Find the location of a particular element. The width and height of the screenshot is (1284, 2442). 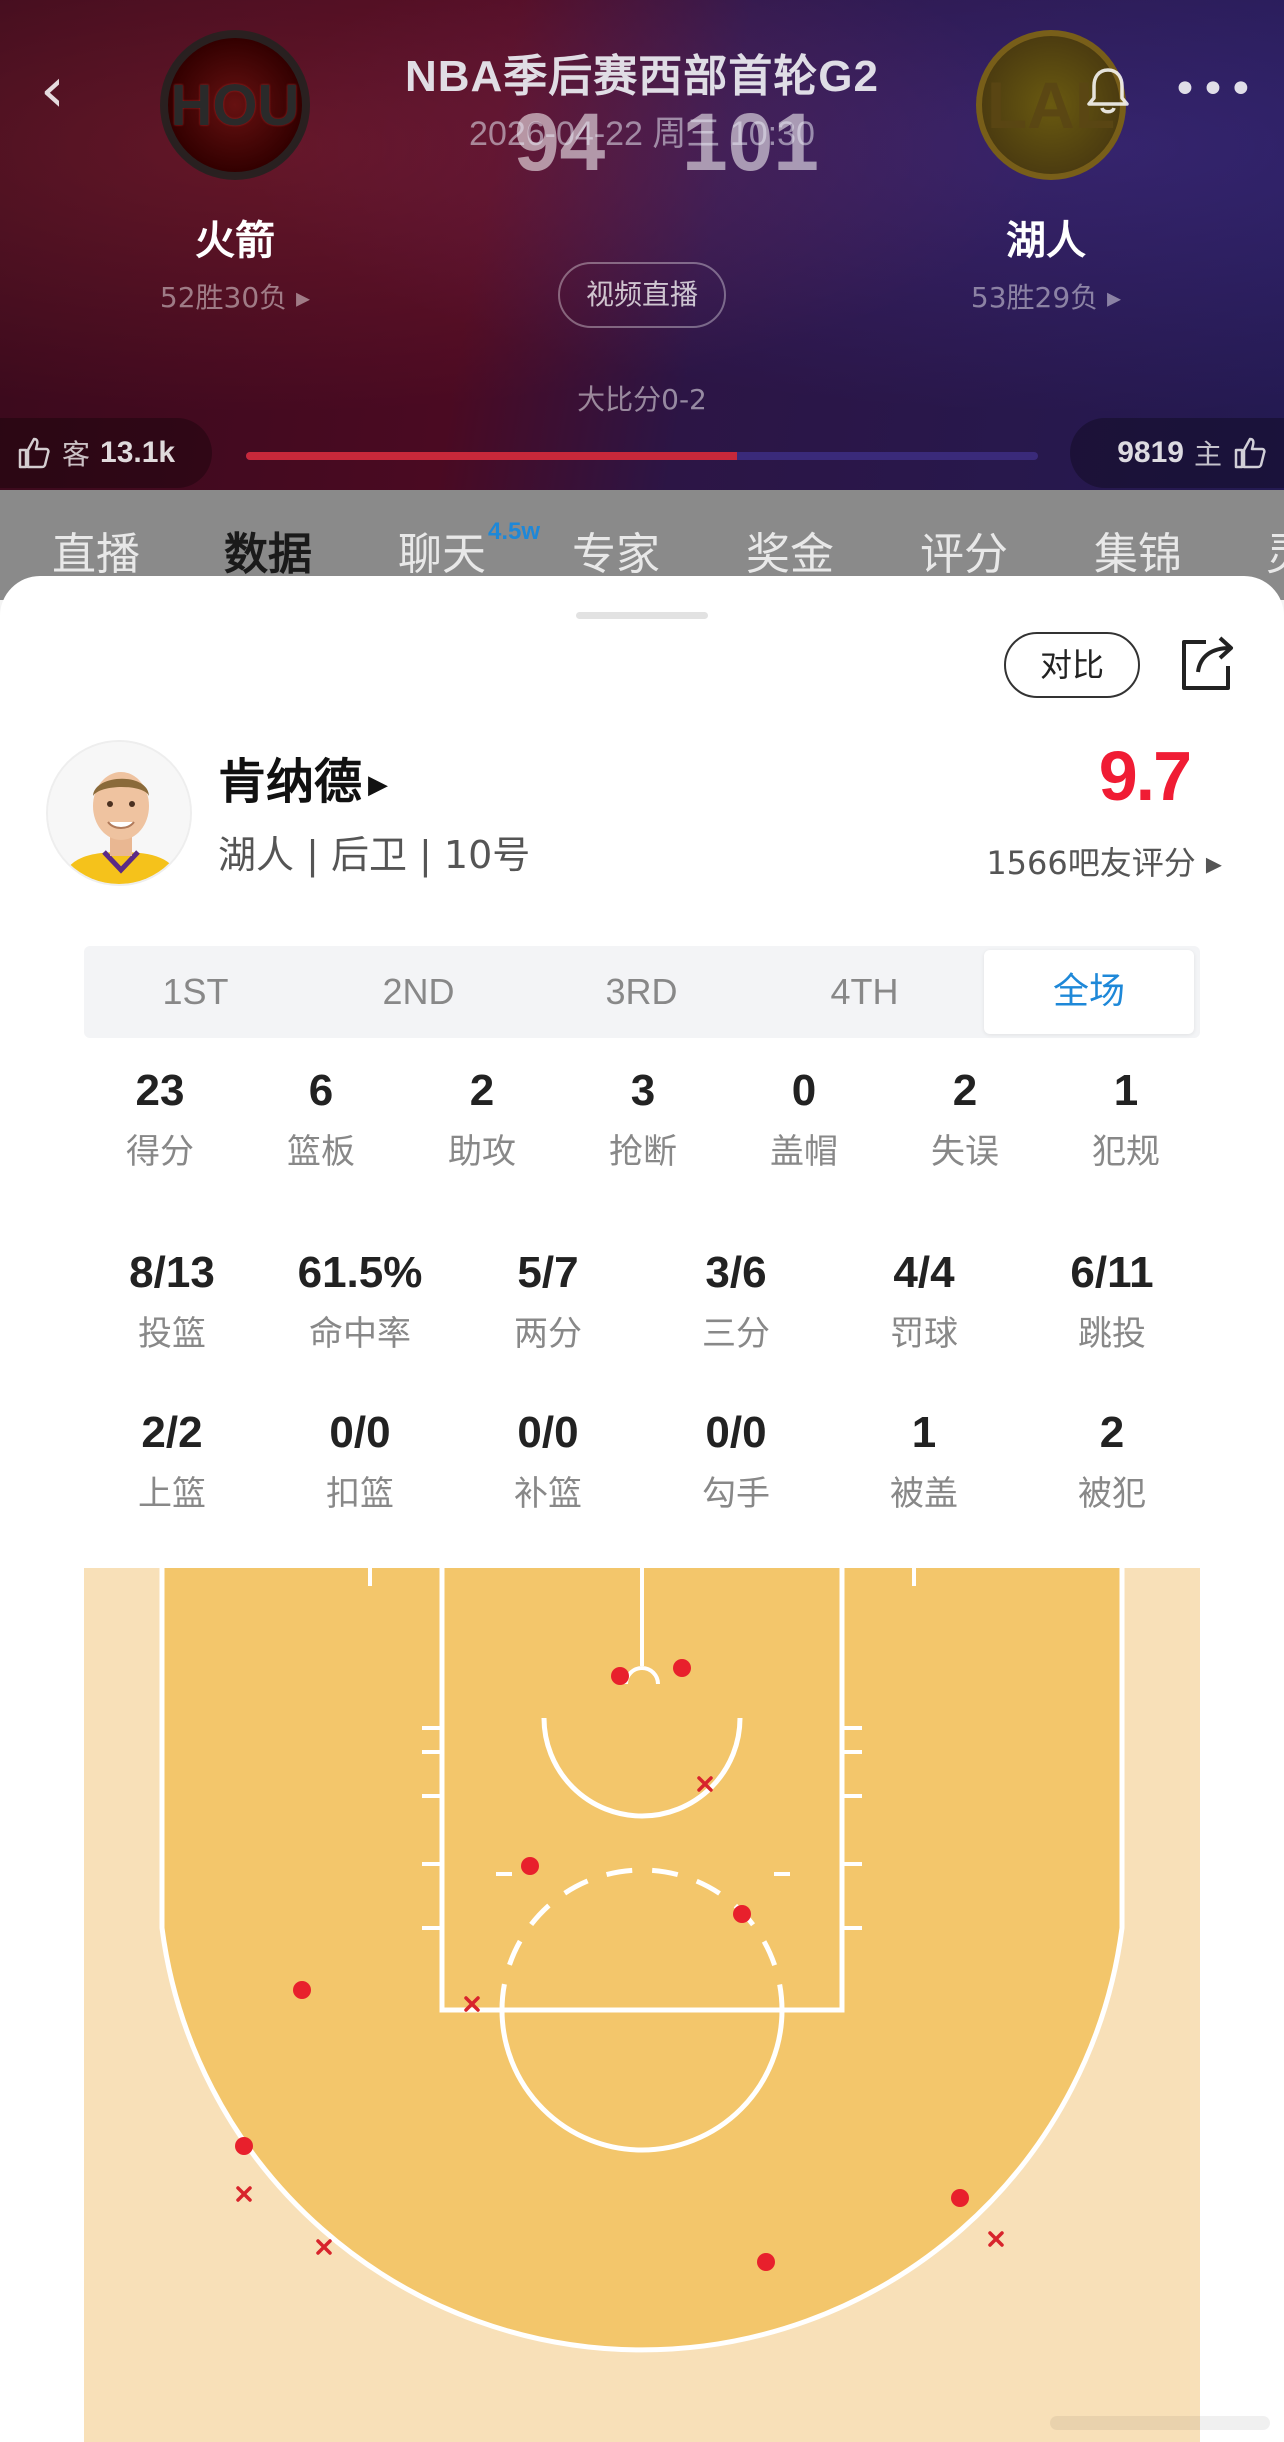

stat-3pt: 3/6 三分 is located at coordinates (736, 1301).